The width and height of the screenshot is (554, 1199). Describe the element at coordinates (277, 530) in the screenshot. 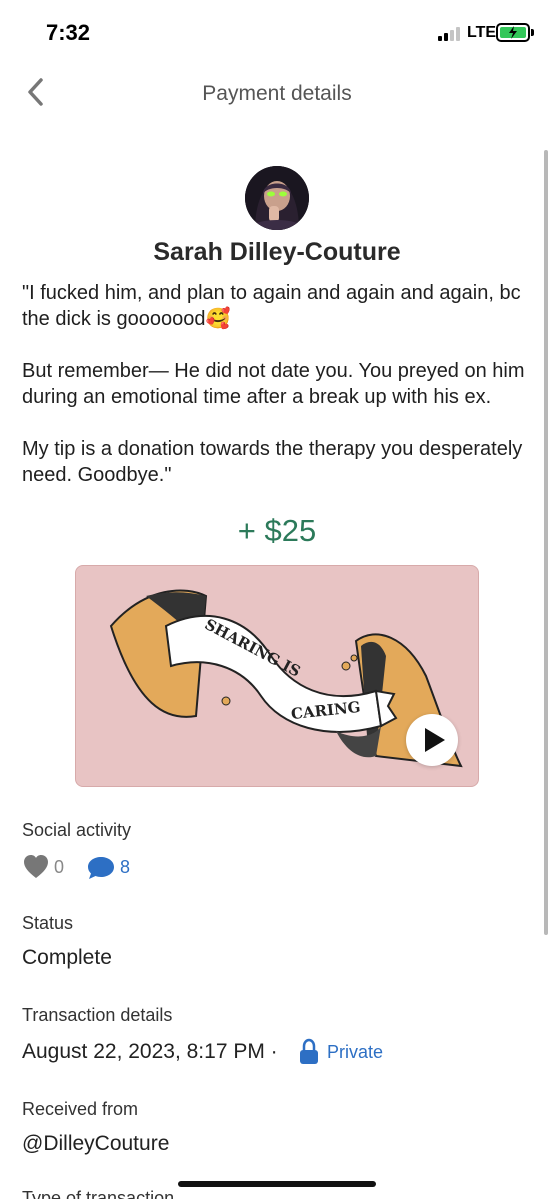

I see `payment-amount: + $25` at that location.